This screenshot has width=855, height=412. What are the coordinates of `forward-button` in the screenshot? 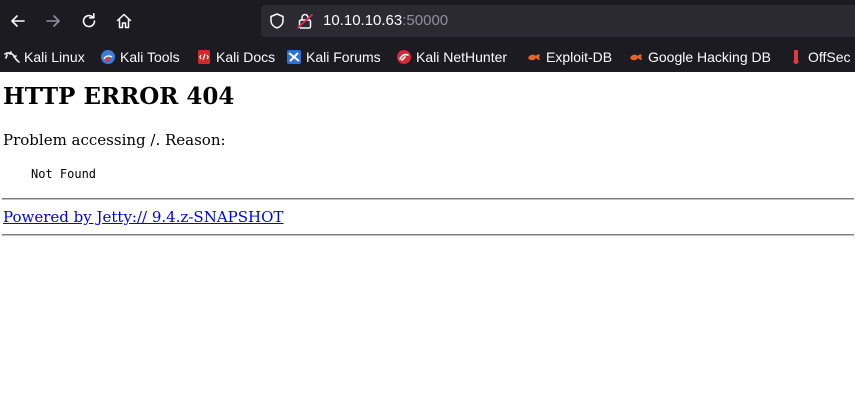 It's located at (53, 21).